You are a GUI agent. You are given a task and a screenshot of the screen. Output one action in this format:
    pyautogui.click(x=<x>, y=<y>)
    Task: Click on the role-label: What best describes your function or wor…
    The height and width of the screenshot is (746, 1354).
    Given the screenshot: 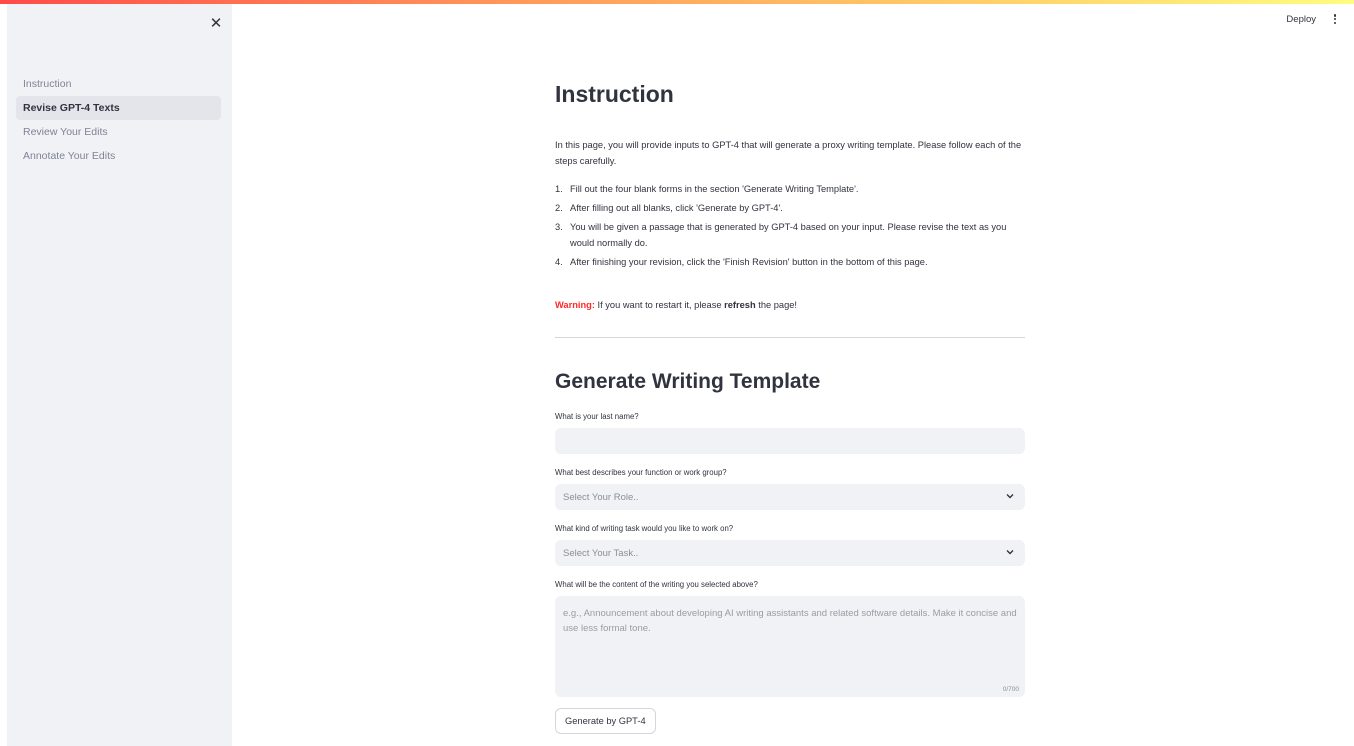 What is the action you would take?
    pyautogui.click(x=641, y=472)
    